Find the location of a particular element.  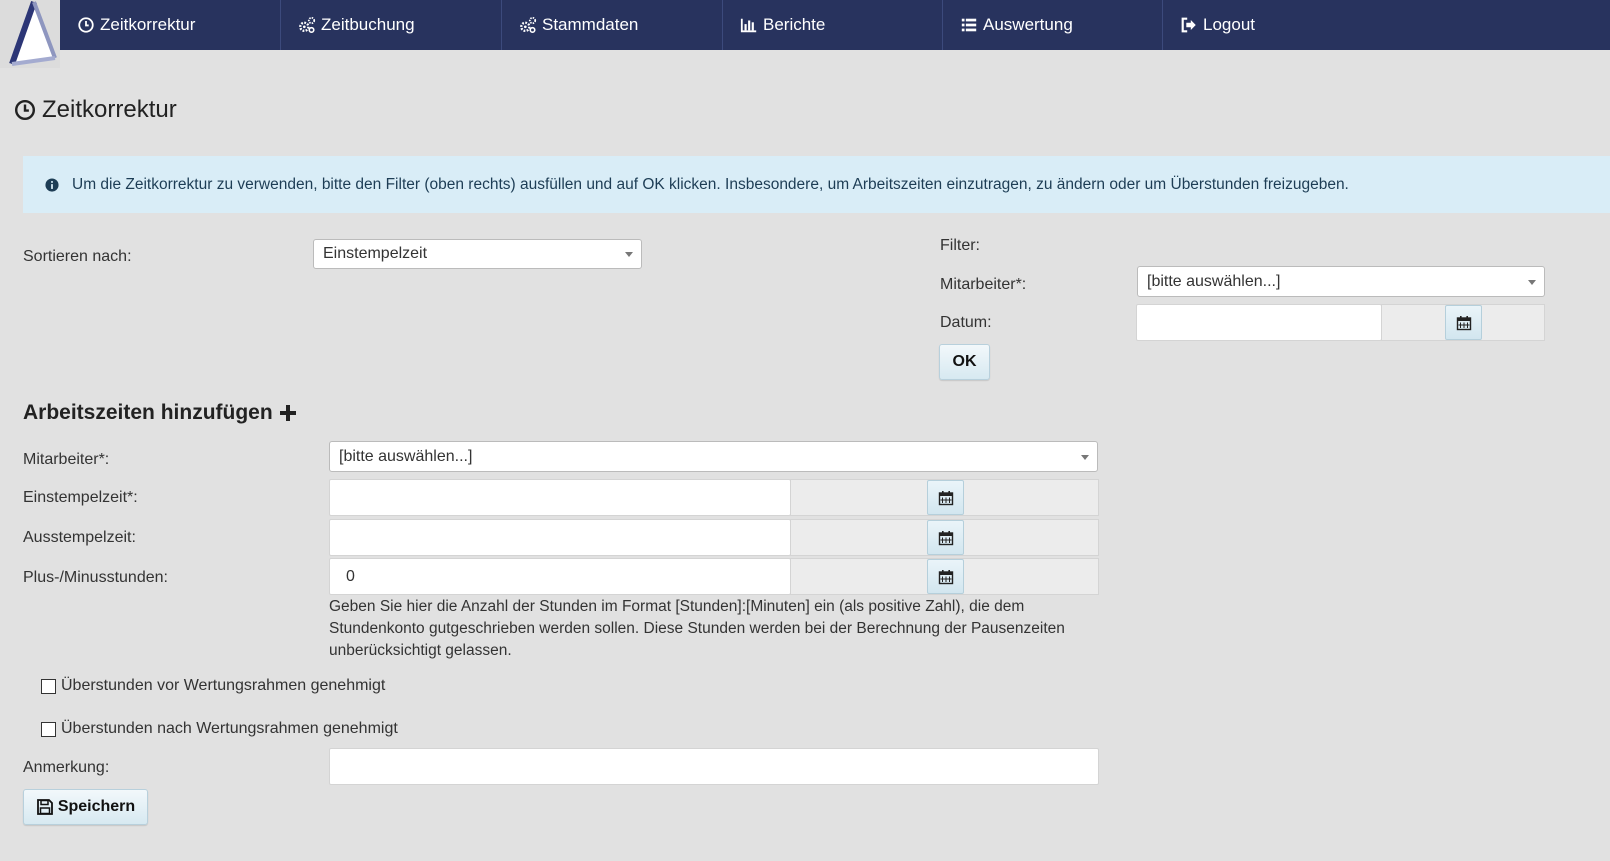

sort-label: Sortieren nach: is located at coordinates (77, 256).